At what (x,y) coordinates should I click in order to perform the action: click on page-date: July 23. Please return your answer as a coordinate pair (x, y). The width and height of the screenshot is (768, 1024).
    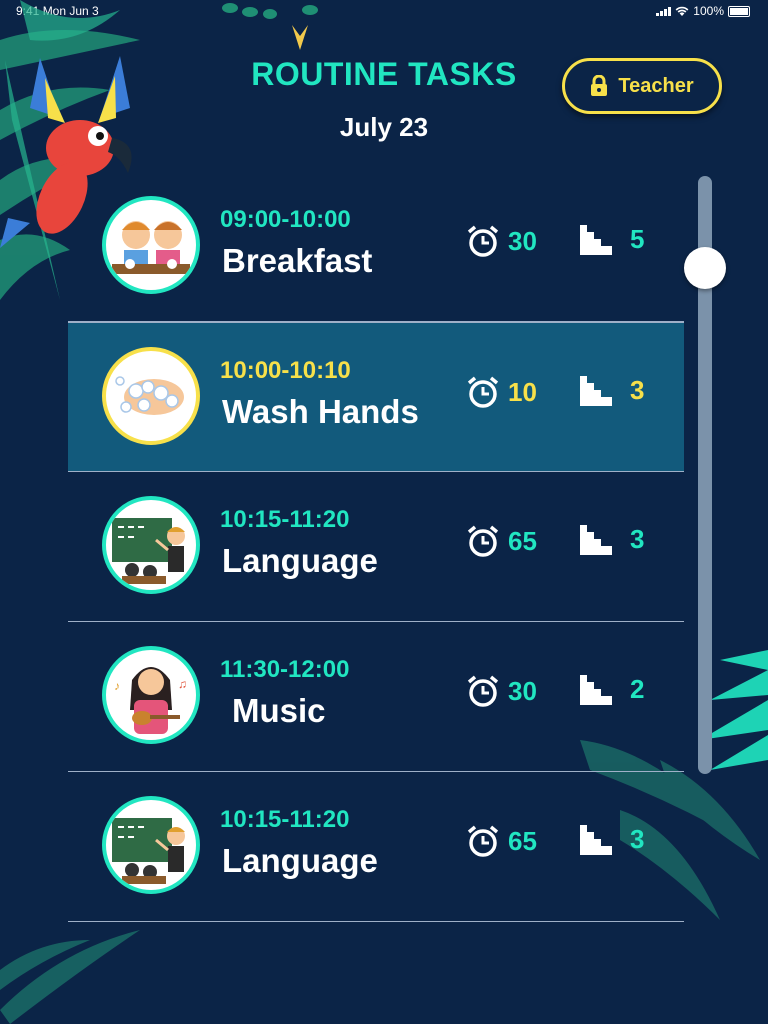
    Looking at the image, I should click on (384, 127).